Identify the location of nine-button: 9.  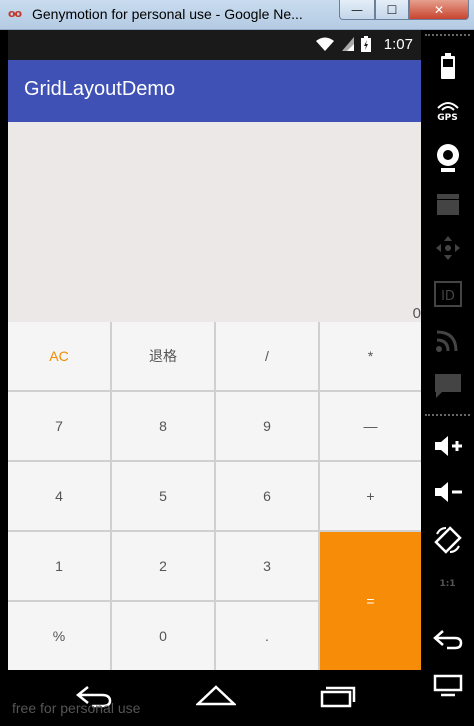
(267, 426).